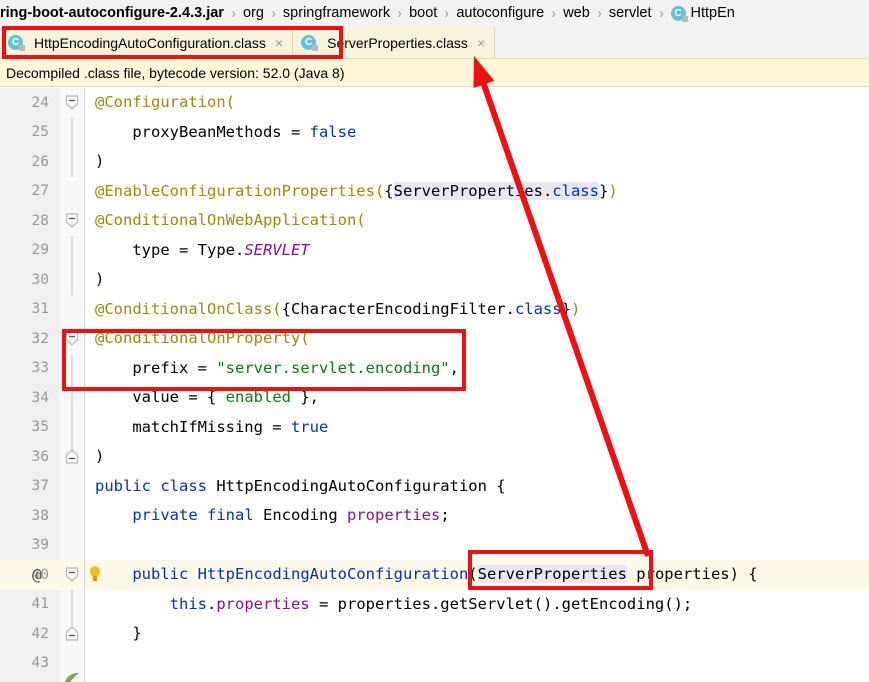 This screenshot has width=869, height=682. What do you see at coordinates (434, 427) in the screenshot?
I see `code-line: 35 matchIfMissing = true` at bounding box center [434, 427].